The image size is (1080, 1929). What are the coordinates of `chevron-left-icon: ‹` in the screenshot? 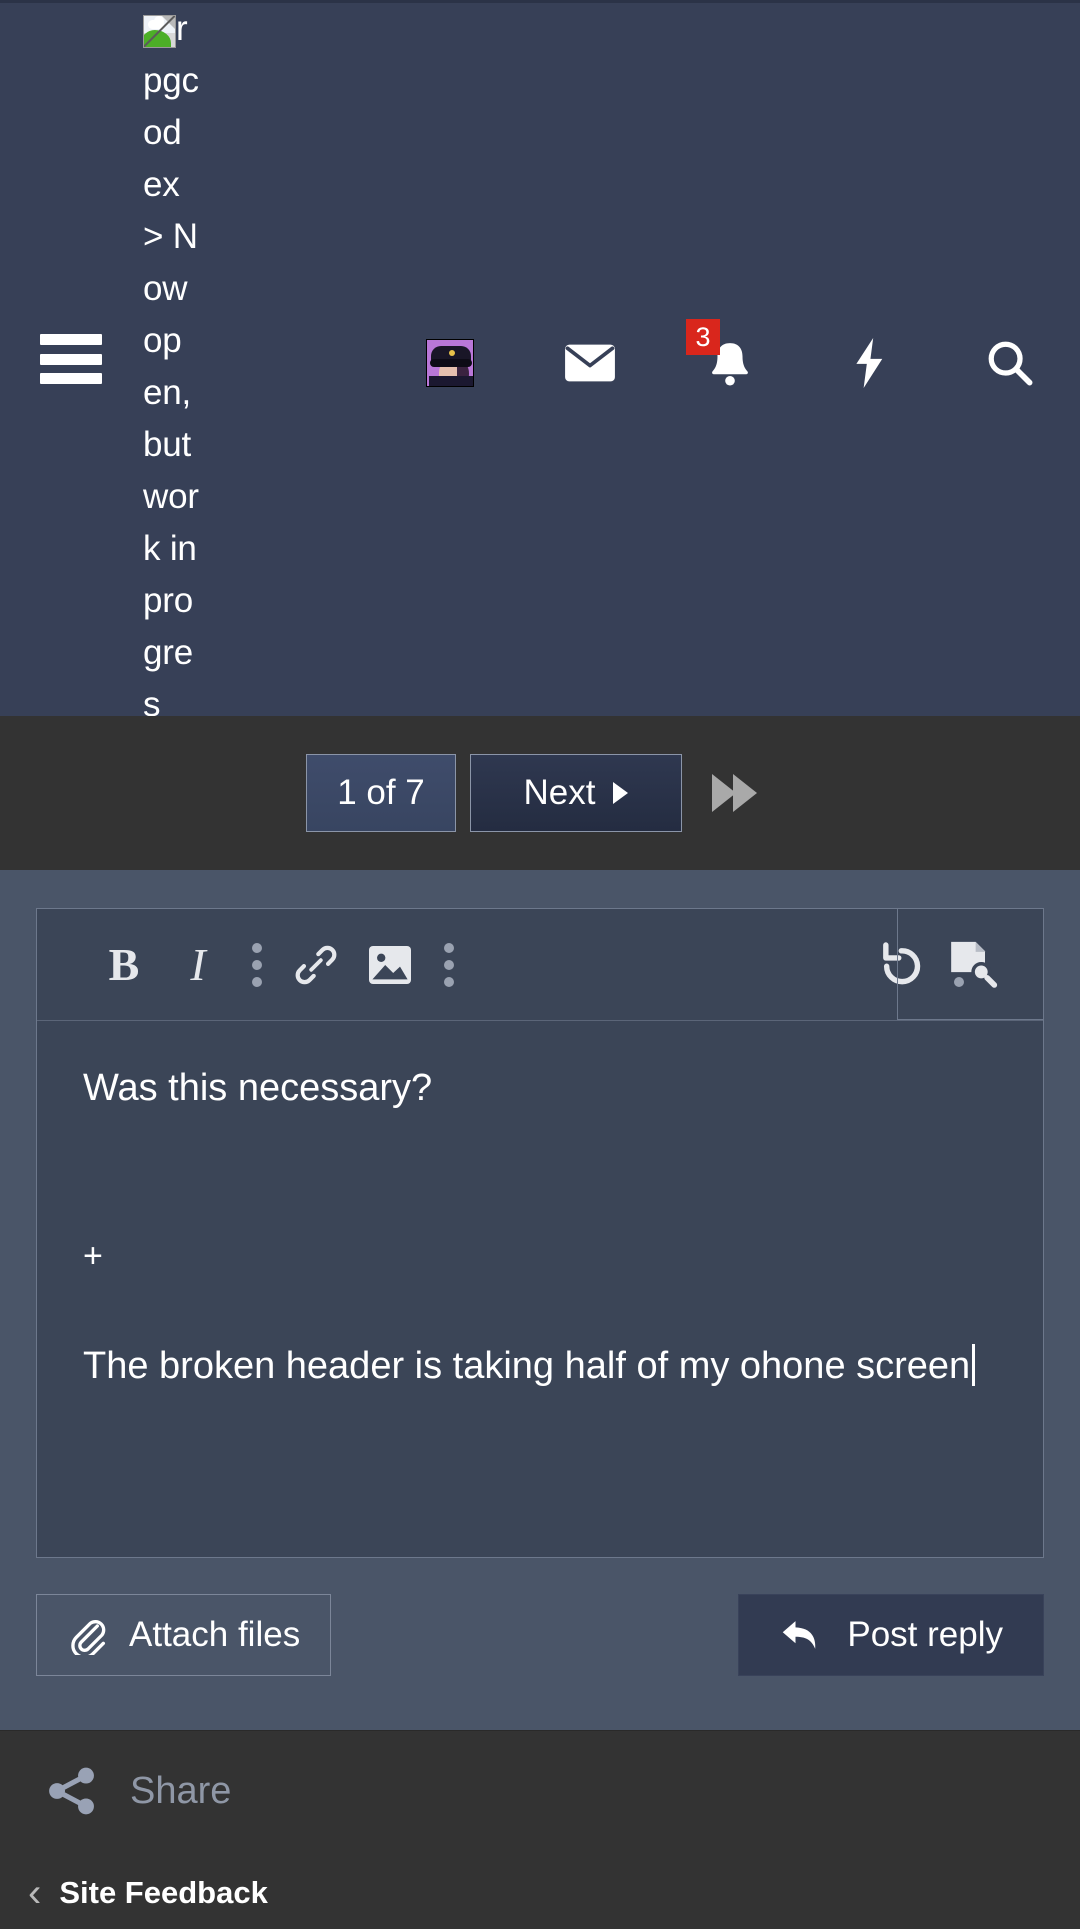 It's located at (35, 1893).